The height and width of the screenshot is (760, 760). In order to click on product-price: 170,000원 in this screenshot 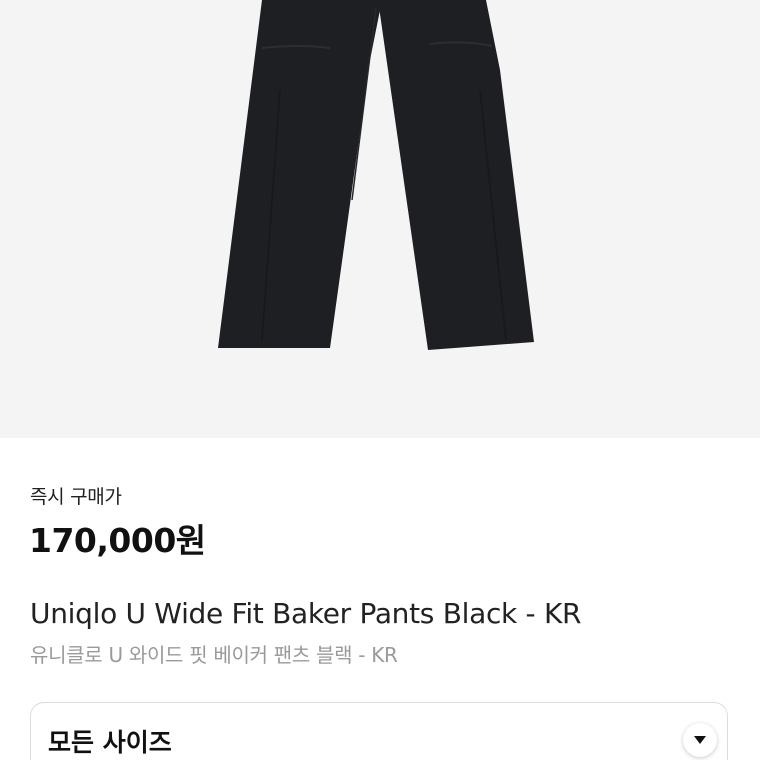, I will do `click(117, 540)`.